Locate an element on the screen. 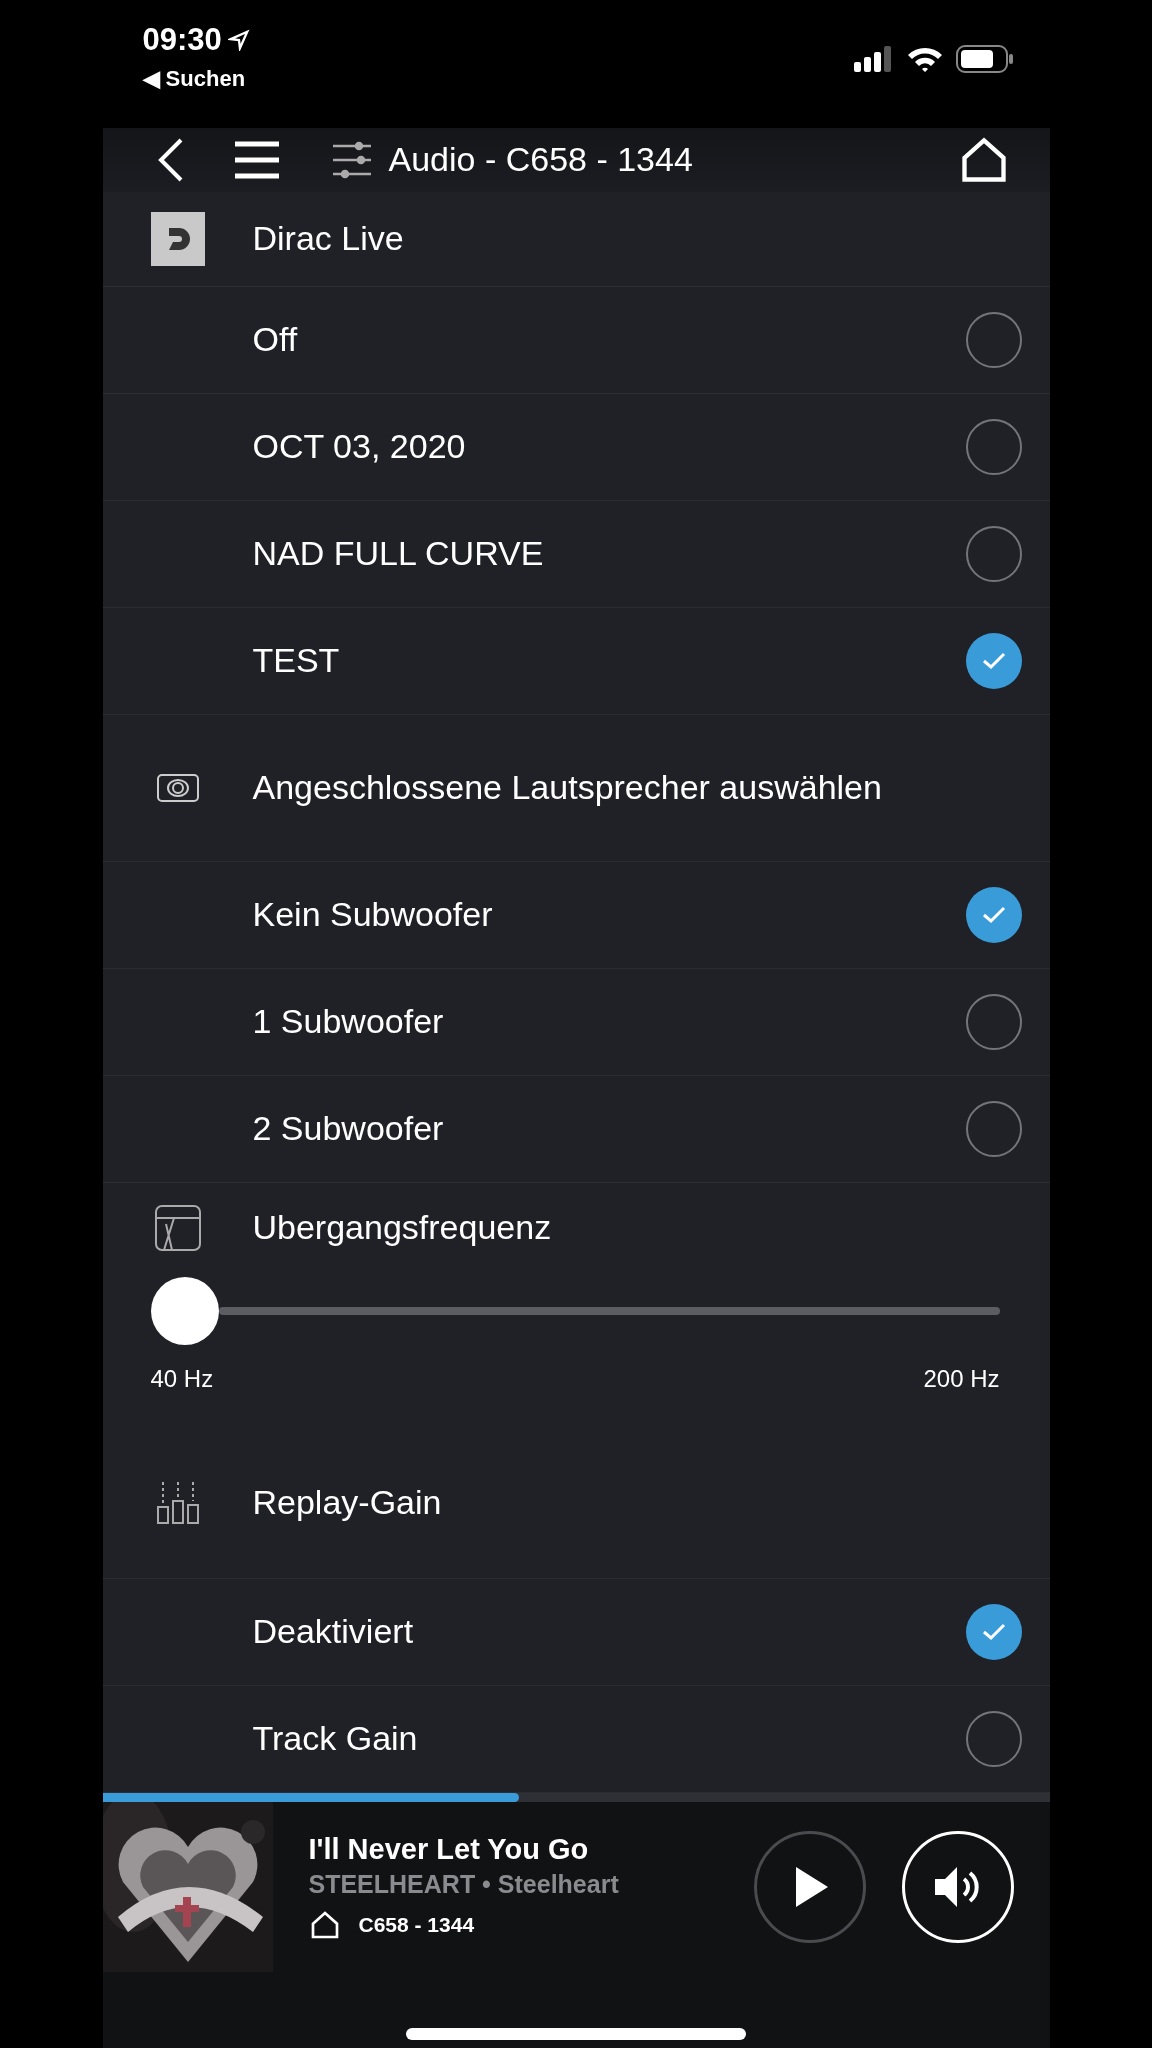 The height and width of the screenshot is (2048, 1152). option-row: TEST is located at coordinates (576, 661).